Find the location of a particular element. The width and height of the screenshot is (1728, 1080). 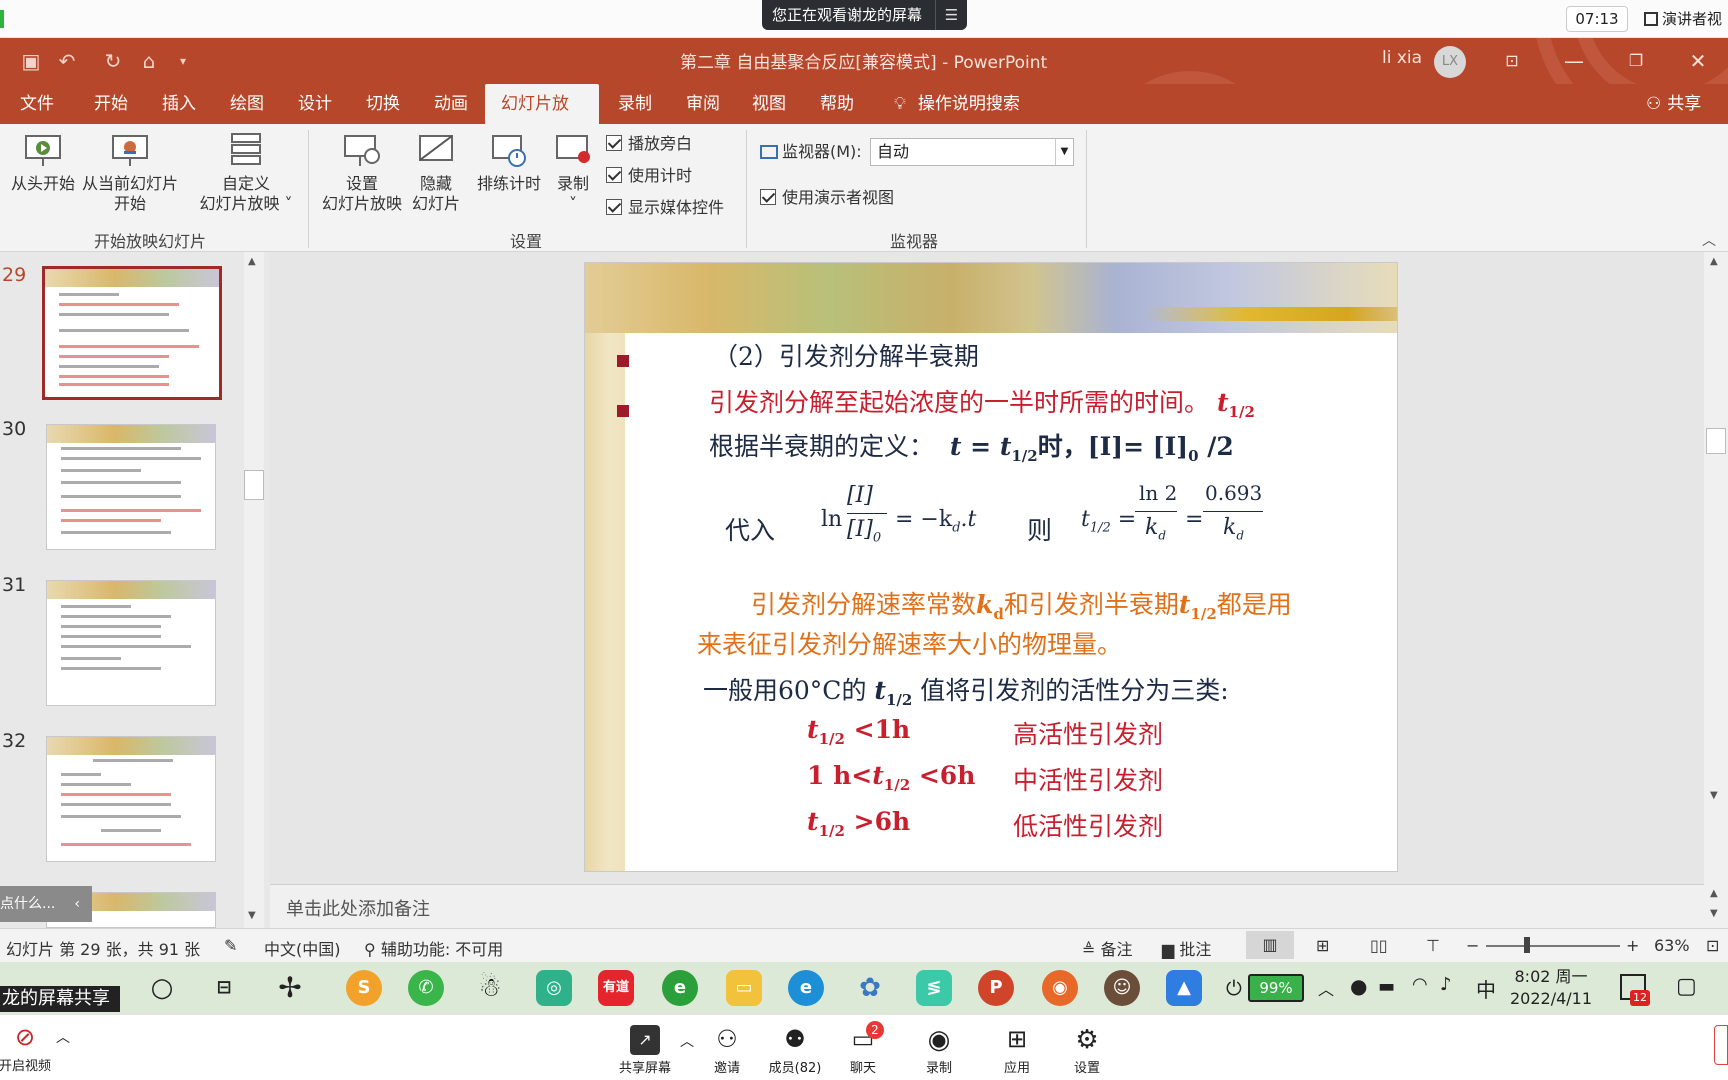

zoom-level: 63% is located at coordinates (1672, 945).